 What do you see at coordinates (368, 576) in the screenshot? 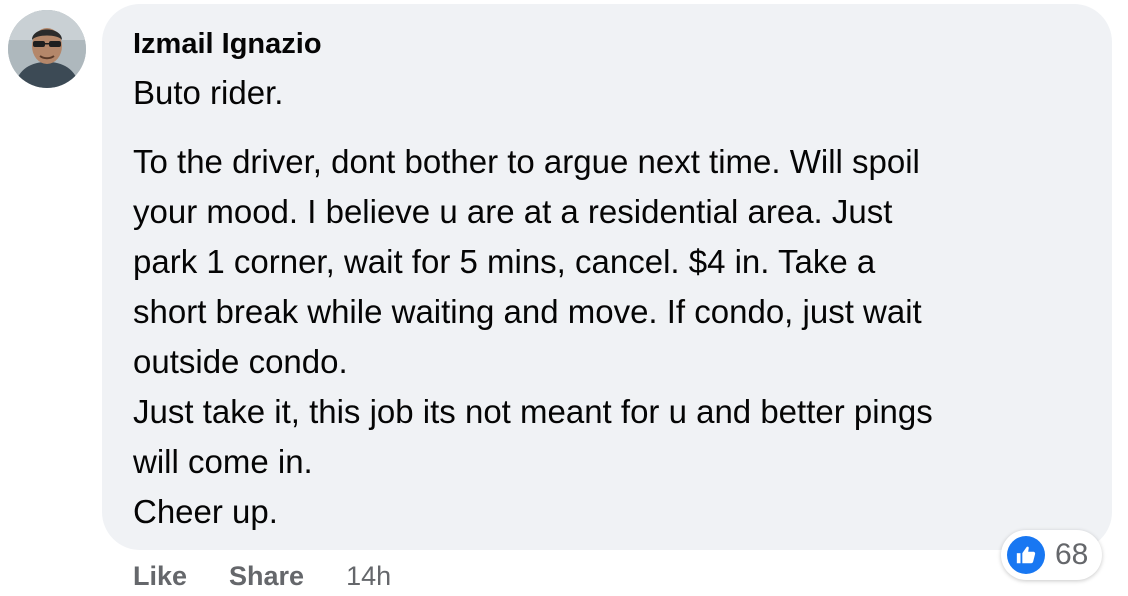
I see `comment-timestamp: 14h` at bounding box center [368, 576].